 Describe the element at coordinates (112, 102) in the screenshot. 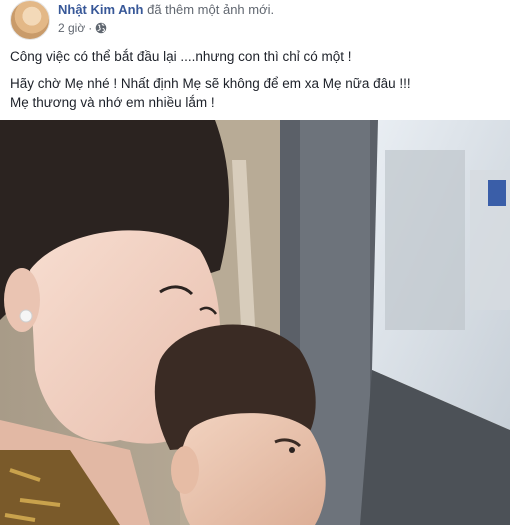

I see `post-text-line: Mẹ thương và nhớ em nhiều lắm !` at that location.